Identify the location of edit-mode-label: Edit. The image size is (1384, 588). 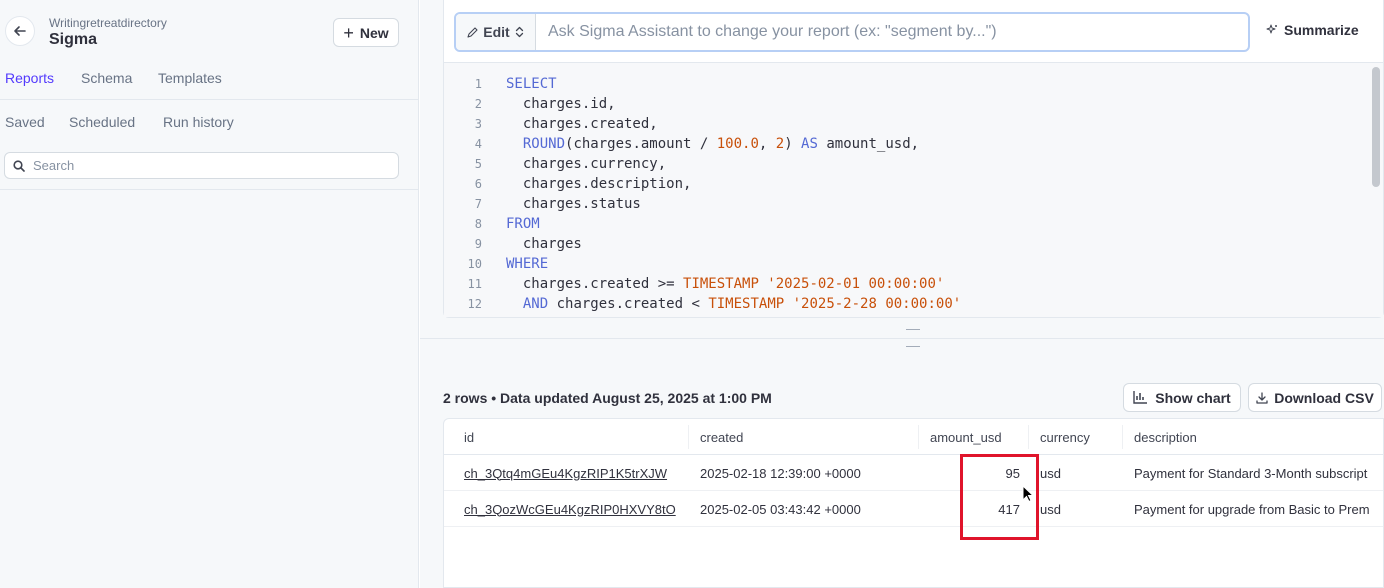
(496, 32).